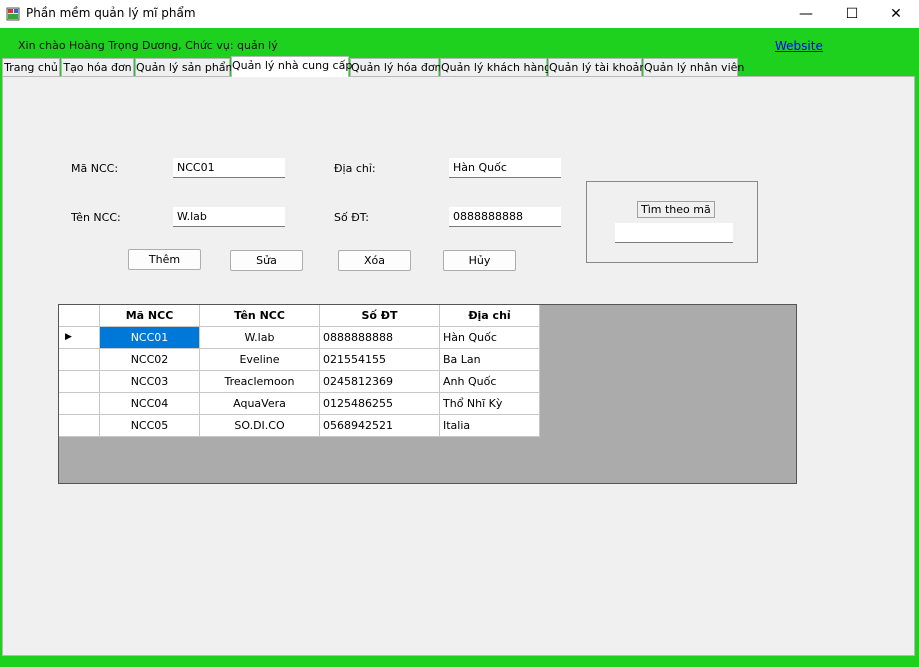 The image size is (919, 667). I want to click on close-icon: ✕, so click(896, 14).